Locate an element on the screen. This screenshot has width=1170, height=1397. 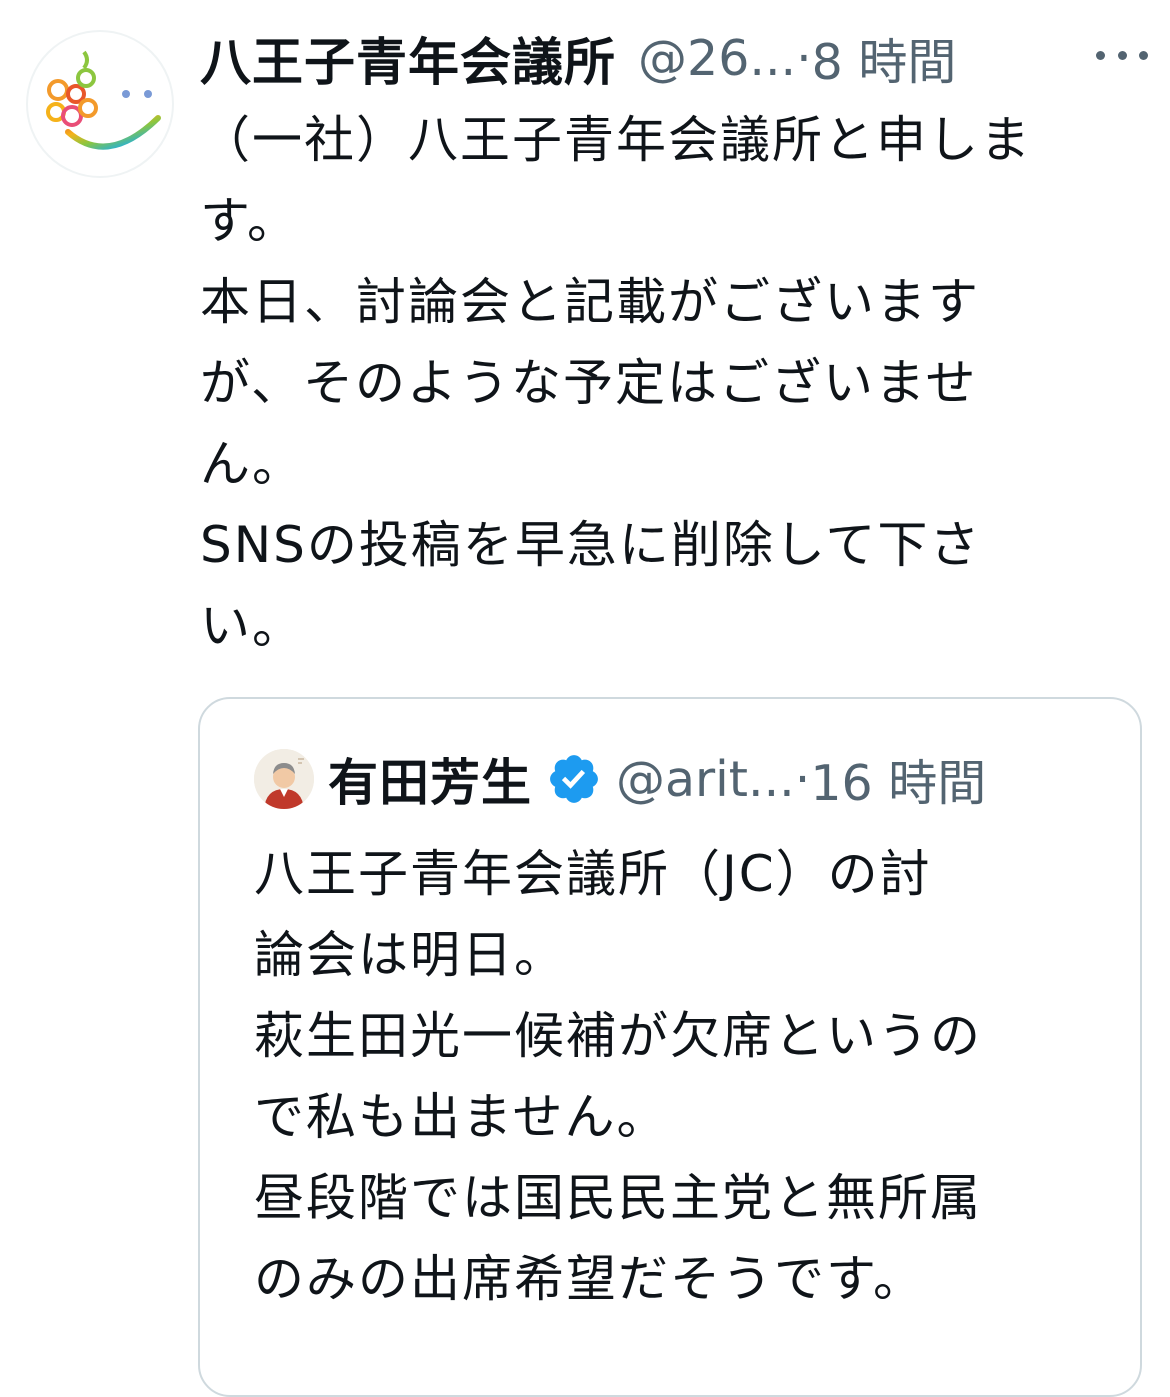
timestamp: 8 時間 is located at coordinates (884, 58).